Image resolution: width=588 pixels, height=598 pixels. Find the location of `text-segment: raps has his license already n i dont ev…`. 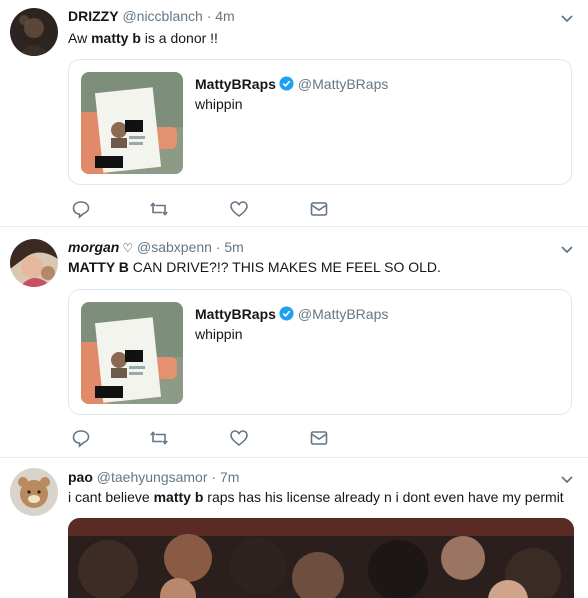

text-segment: raps has his license already n i dont ev… is located at coordinates (383, 497).